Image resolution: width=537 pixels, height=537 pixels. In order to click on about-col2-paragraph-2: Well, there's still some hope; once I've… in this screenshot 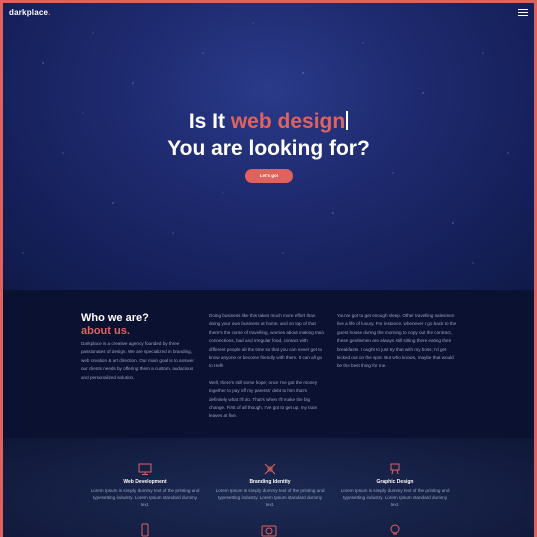, I will do `click(263, 399)`.